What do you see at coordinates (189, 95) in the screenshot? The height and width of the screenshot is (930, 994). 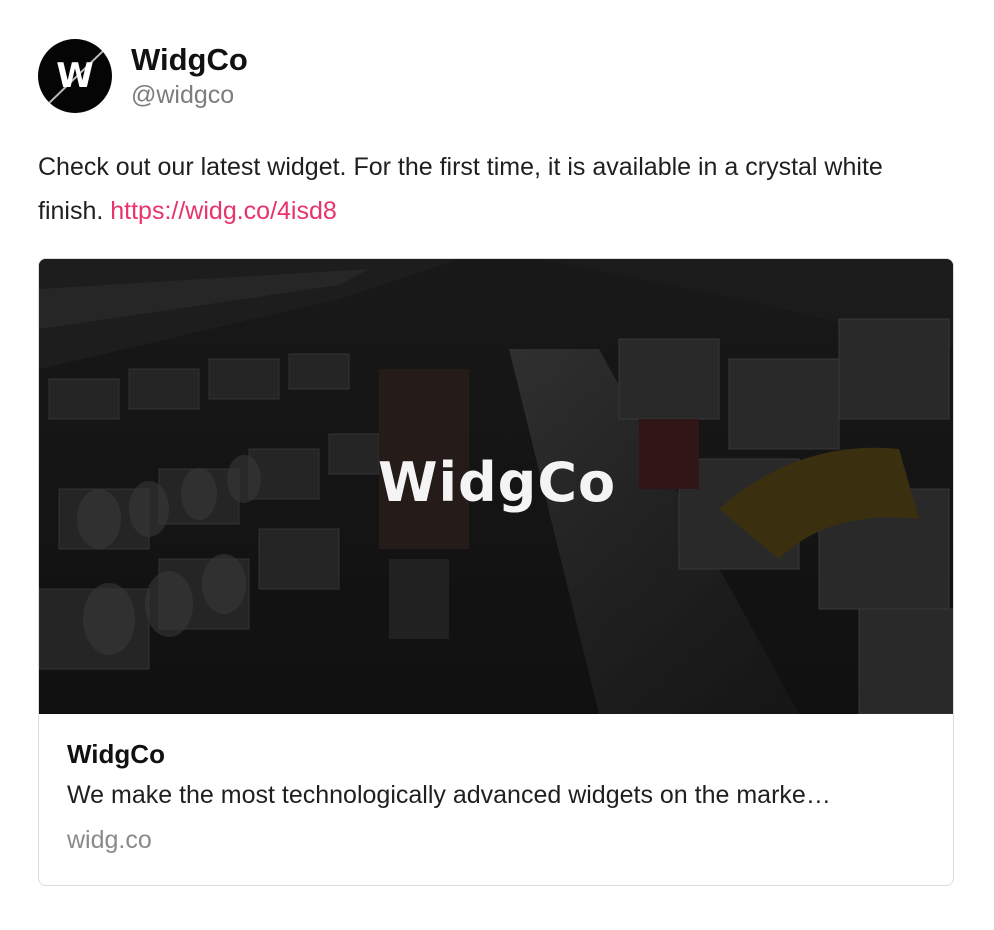 I see `author-handle: @widgco` at bounding box center [189, 95].